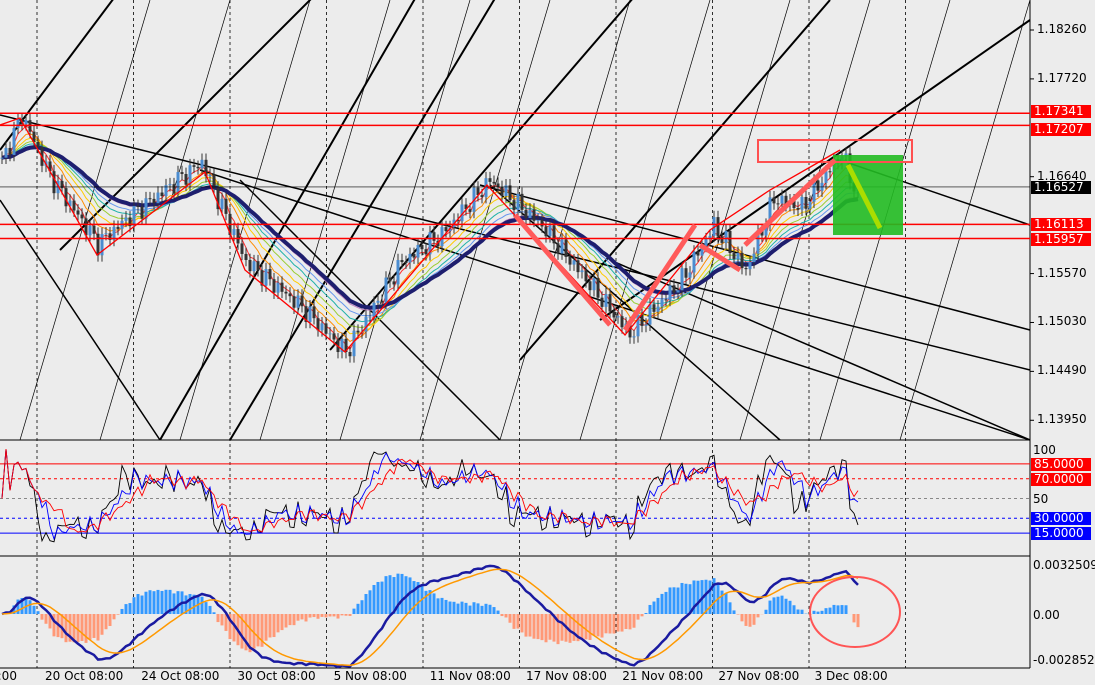 The width and height of the screenshot is (1095, 685). What do you see at coordinates (759, 676) in the screenshot?
I see `date-label: 27 Nov 08:00` at bounding box center [759, 676].